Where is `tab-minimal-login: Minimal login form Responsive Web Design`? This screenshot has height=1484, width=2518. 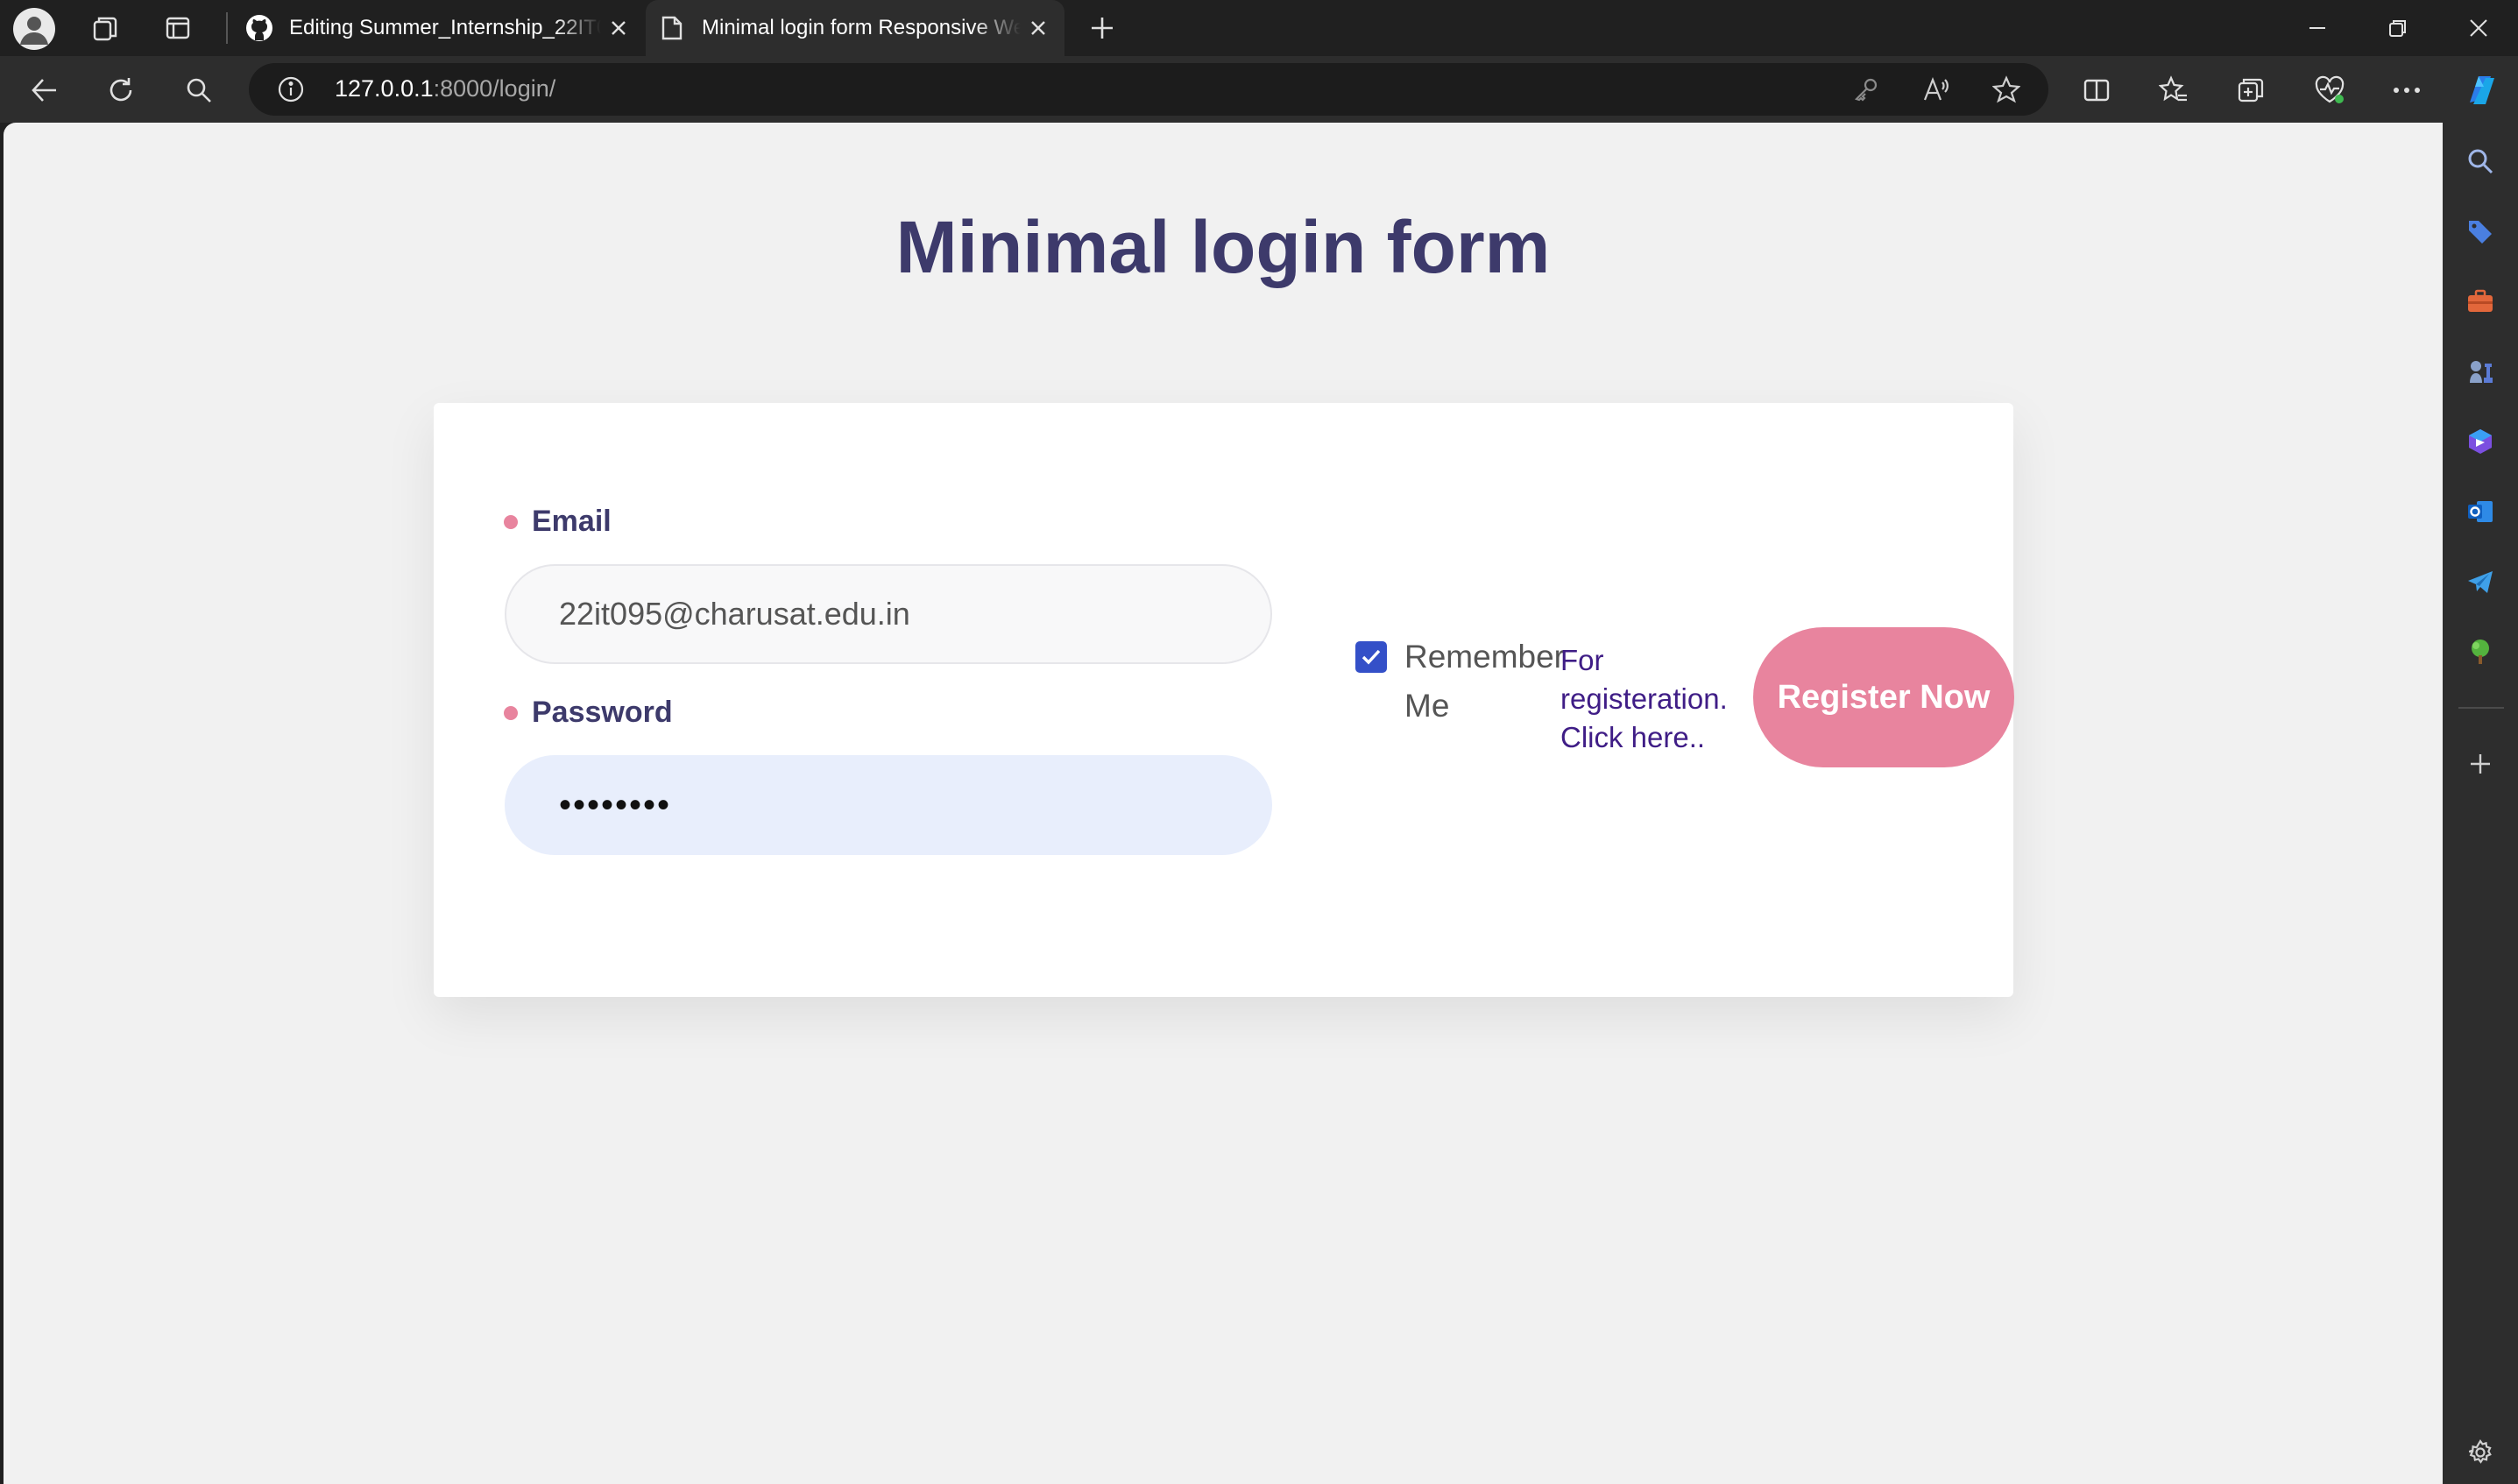 tab-minimal-login: Minimal login form Responsive Web Design is located at coordinates (855, 28).